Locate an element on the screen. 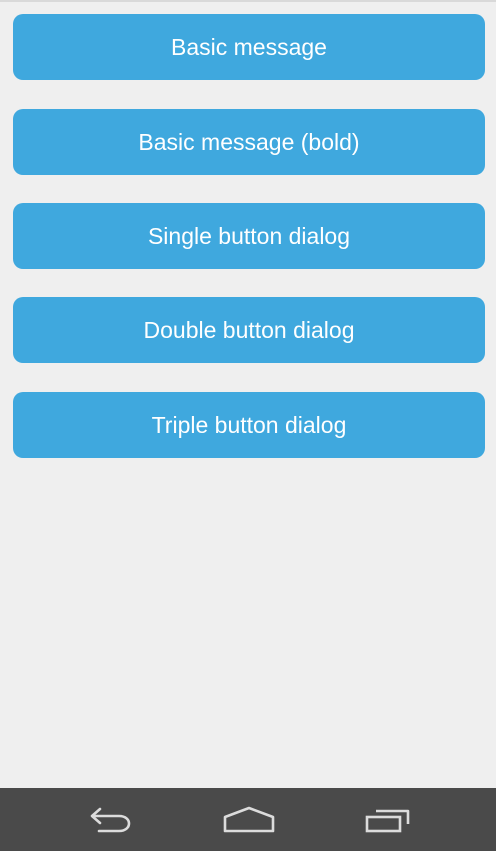  triple-button-dialog-button: Triple button dialog is located at coordinates (249, 425).